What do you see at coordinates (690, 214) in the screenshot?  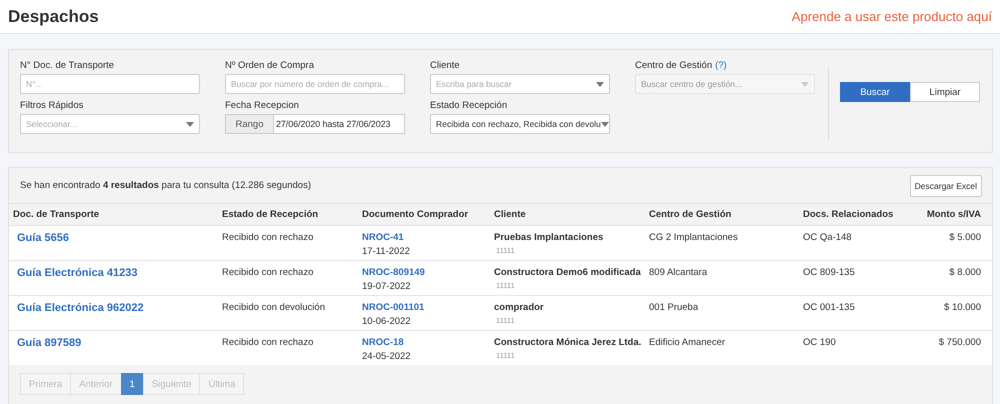 I see `column-header: Centro de Gestión` at bounding box center [690, 214].